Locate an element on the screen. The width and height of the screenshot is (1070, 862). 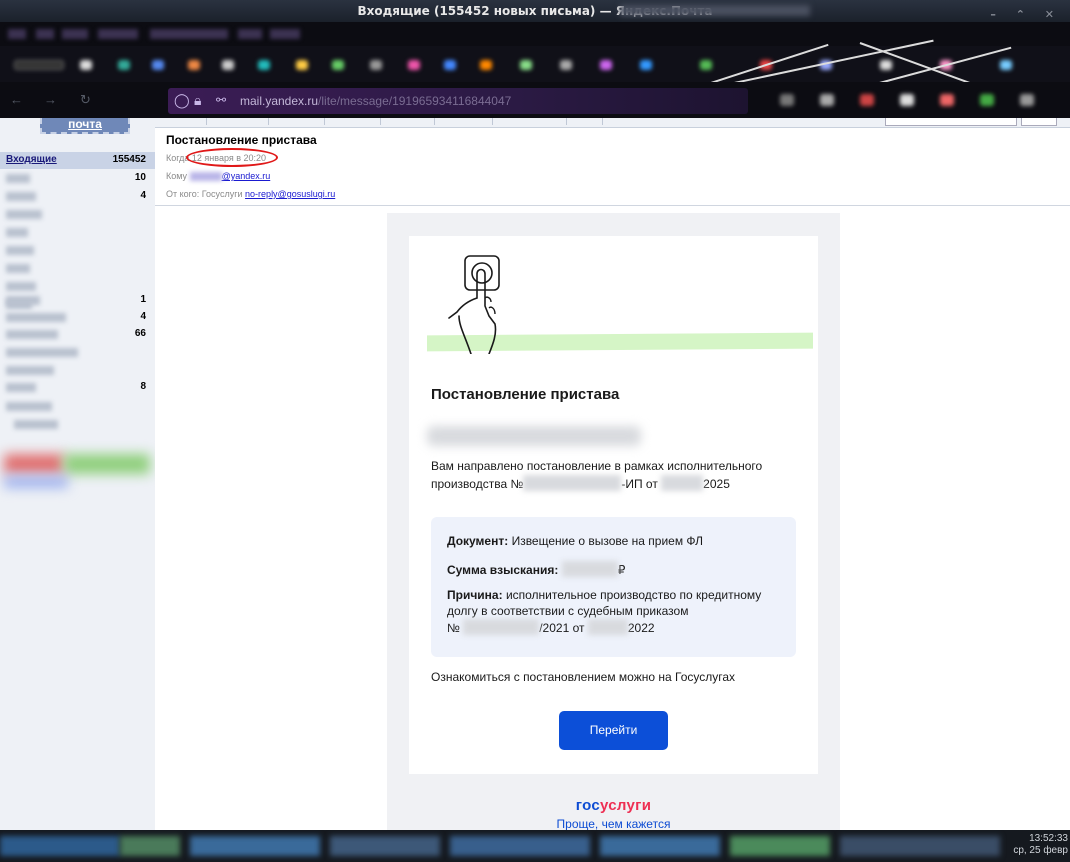
email-title: Постановление пристава is located at coordinates (525, 394).